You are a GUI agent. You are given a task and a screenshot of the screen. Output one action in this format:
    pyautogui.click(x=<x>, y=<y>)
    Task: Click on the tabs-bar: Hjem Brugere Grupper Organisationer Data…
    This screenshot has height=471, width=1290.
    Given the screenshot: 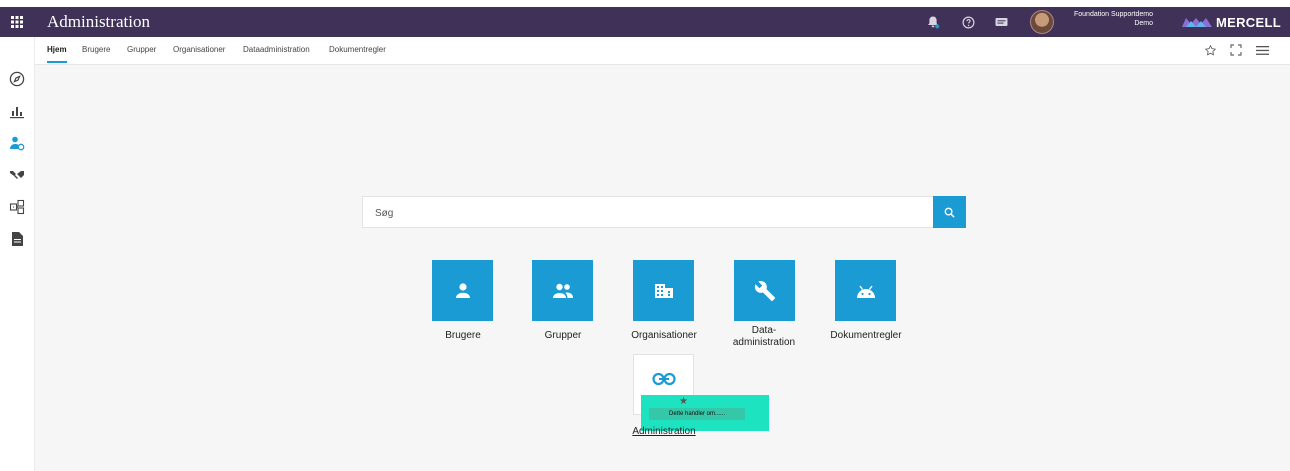 What is the action you would take?
    pyautogui.click(x=662, y=51)
    